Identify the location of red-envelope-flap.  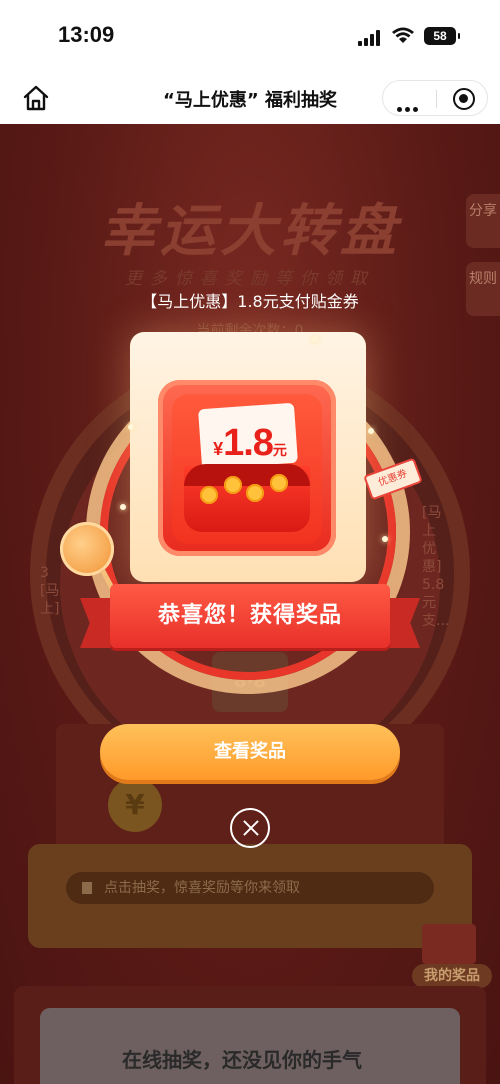
(247, 475).